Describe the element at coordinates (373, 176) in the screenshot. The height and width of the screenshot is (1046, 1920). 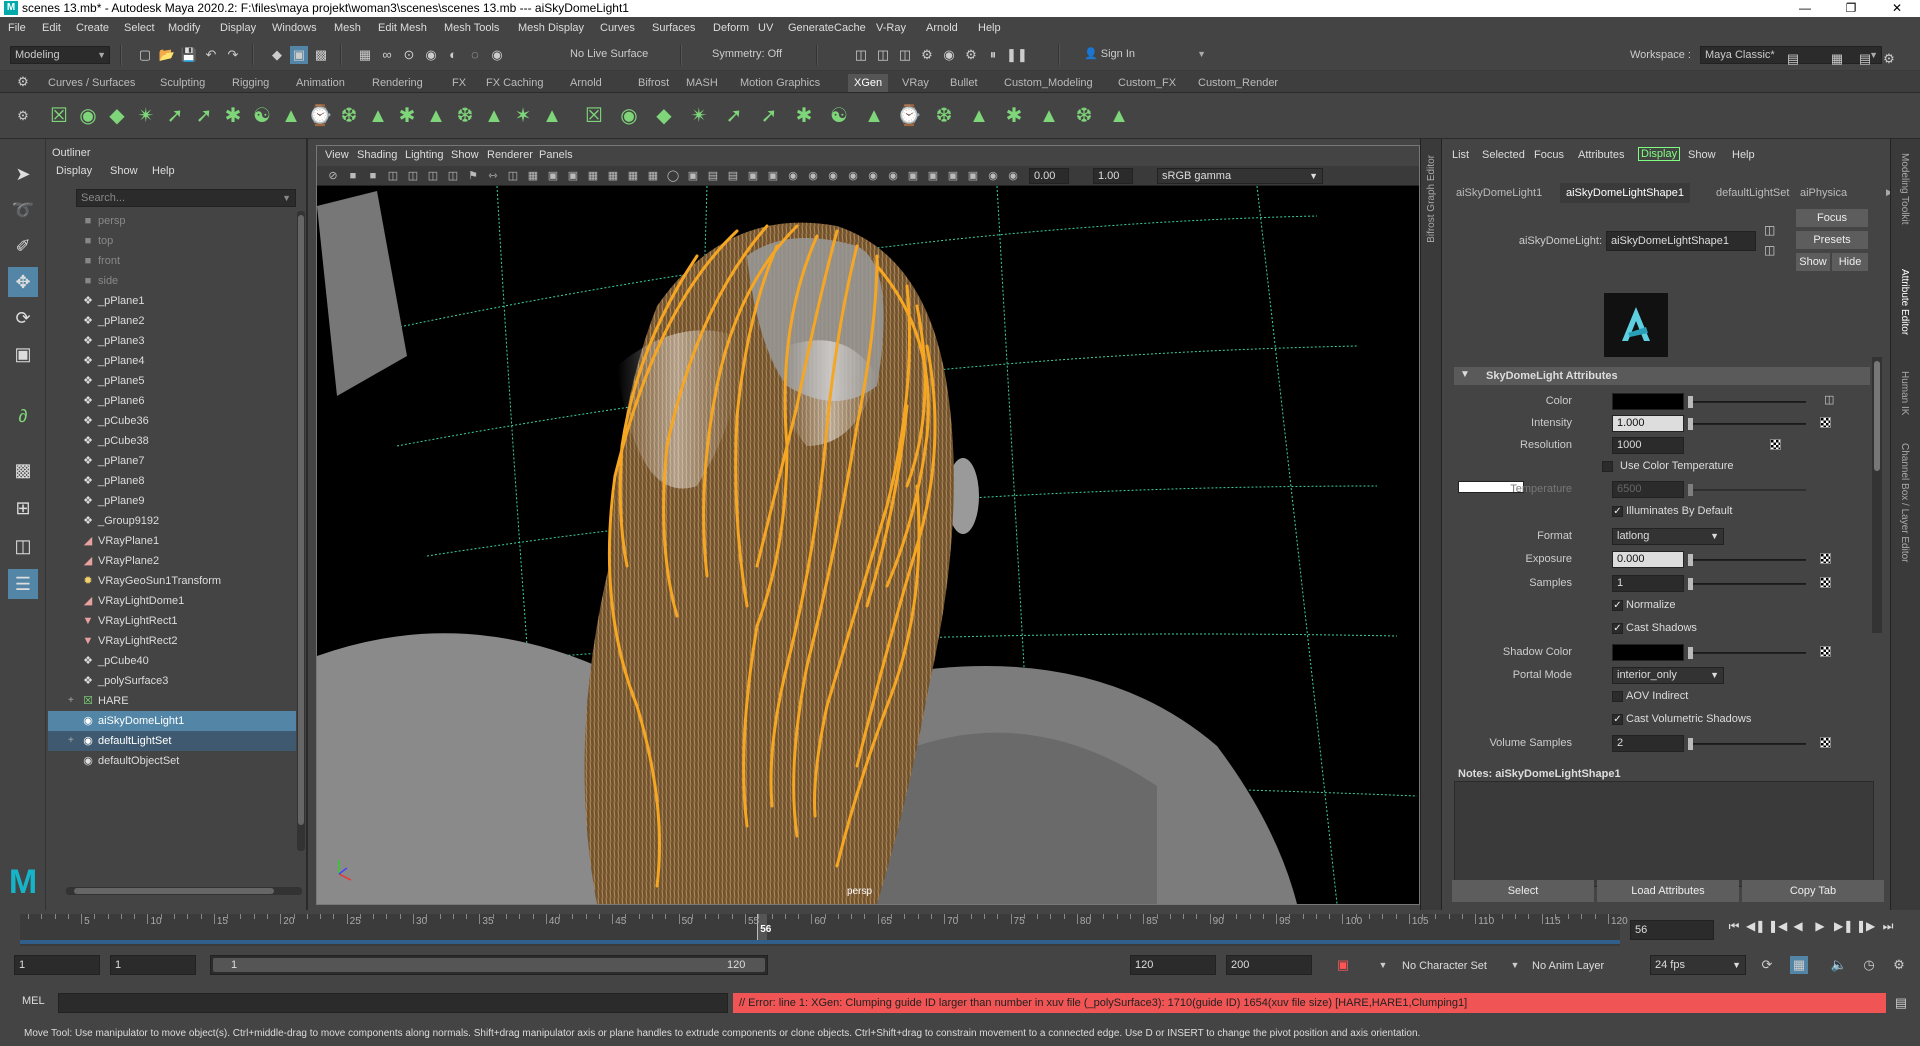
I see `bookmark-icon: ■` at that location.